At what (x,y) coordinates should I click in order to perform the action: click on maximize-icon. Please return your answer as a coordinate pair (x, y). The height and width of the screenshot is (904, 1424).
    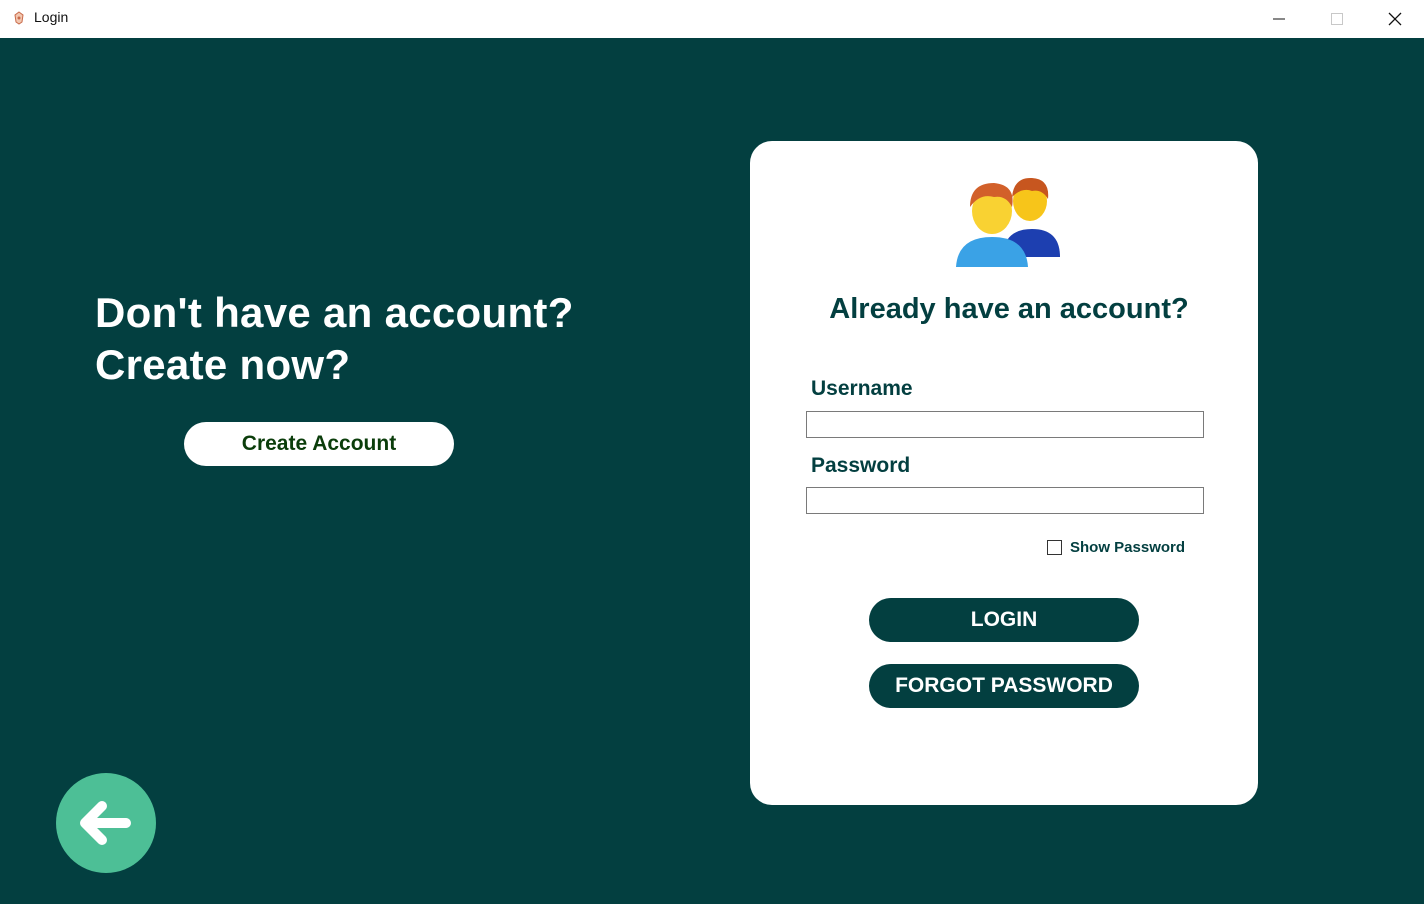
    Looking at the image, I should click on (1337, 19).